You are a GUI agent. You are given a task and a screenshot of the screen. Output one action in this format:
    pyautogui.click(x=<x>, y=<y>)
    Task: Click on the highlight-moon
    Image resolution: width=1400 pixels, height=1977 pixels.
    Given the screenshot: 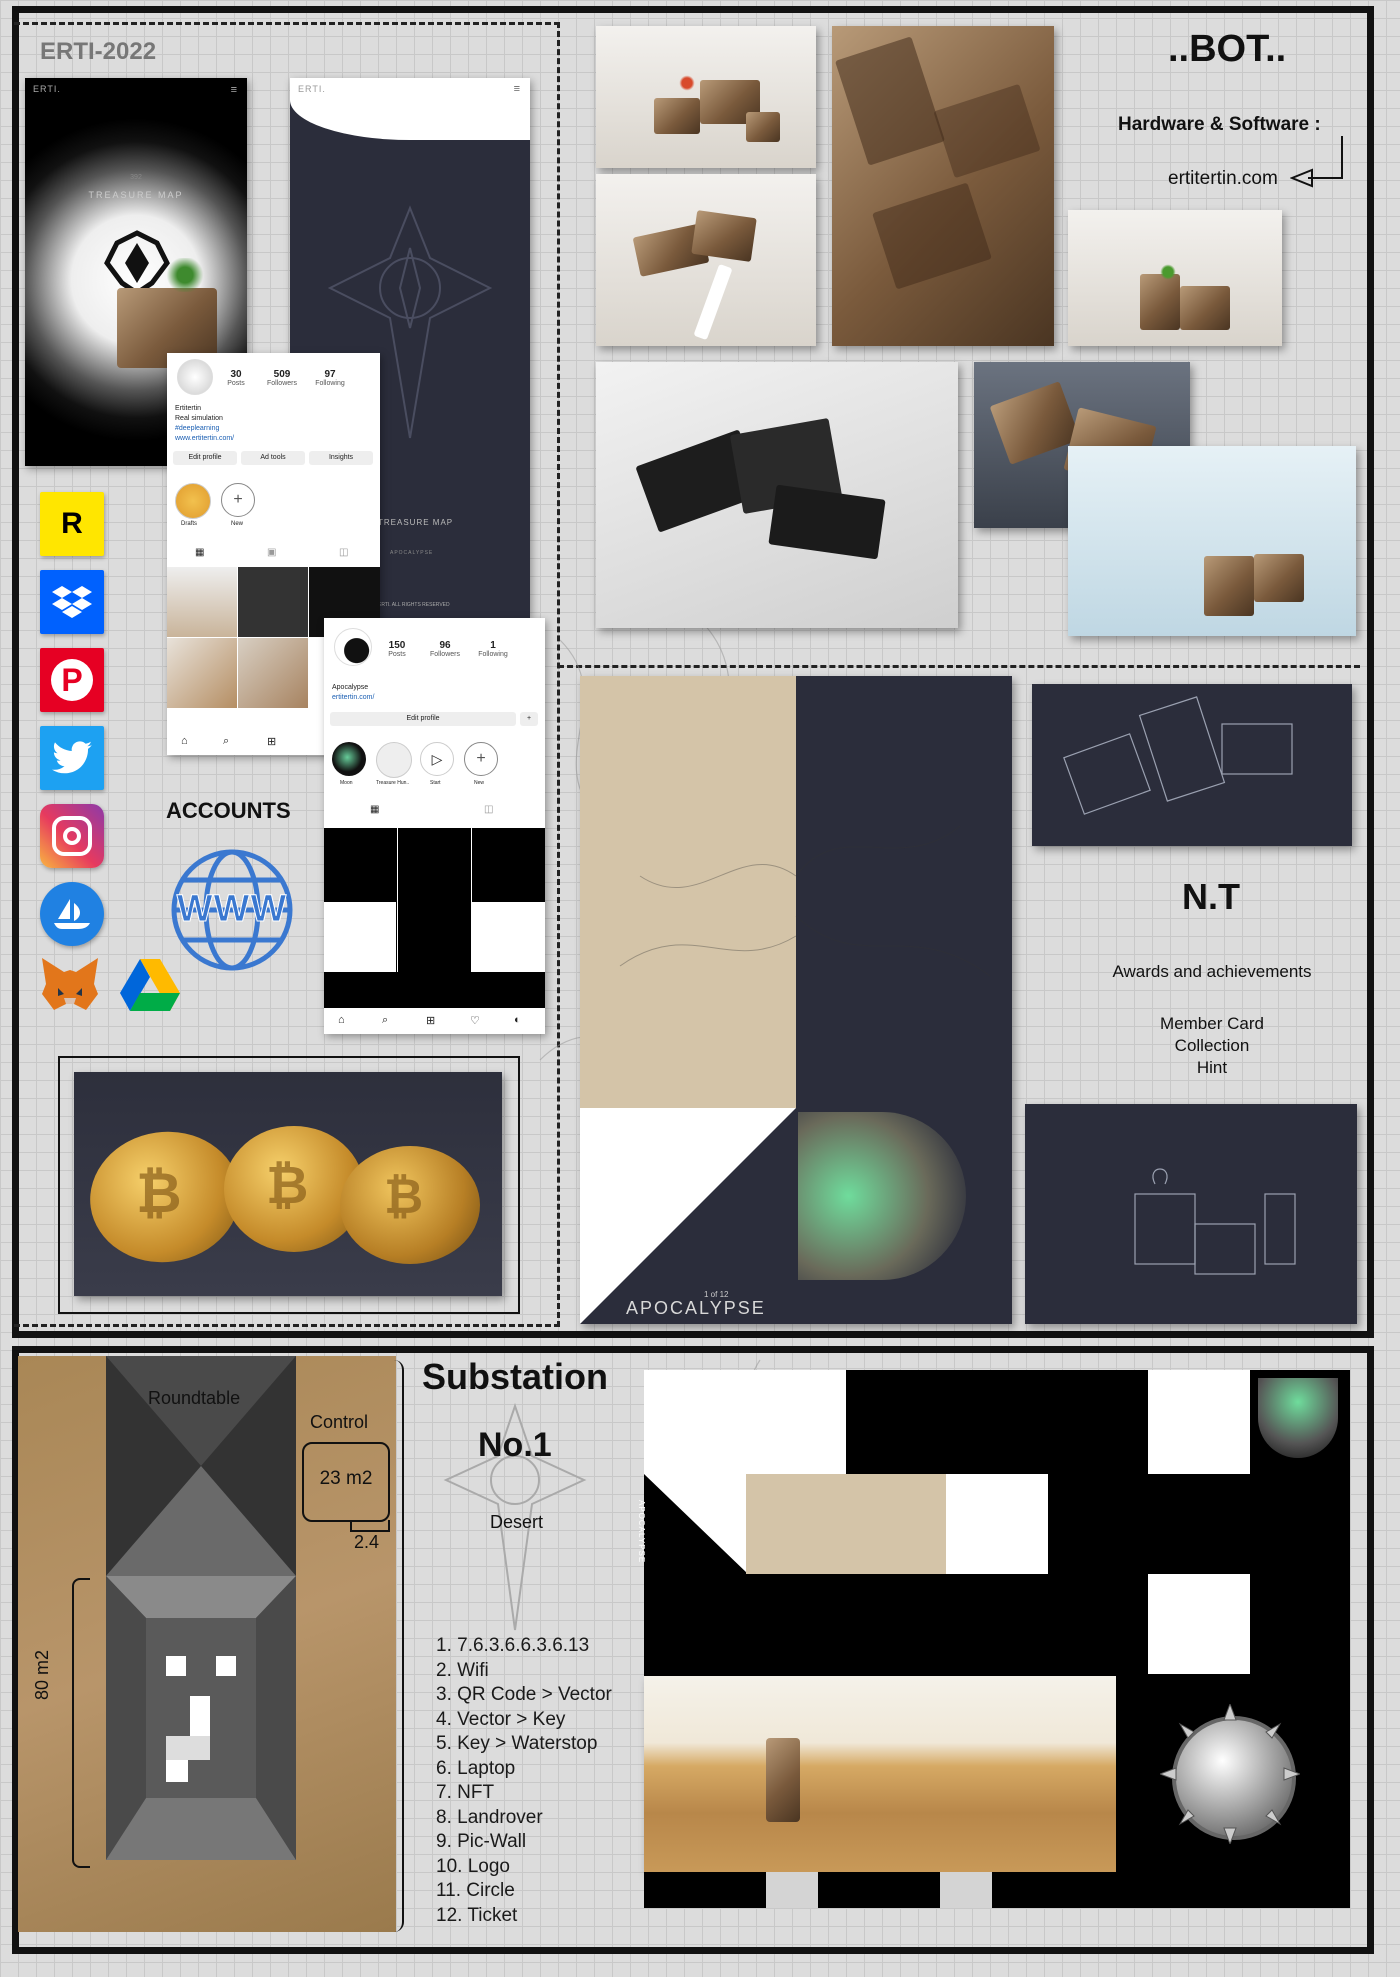 What is the action you would take?
    pyautogui.click(x=349, y=759)
    